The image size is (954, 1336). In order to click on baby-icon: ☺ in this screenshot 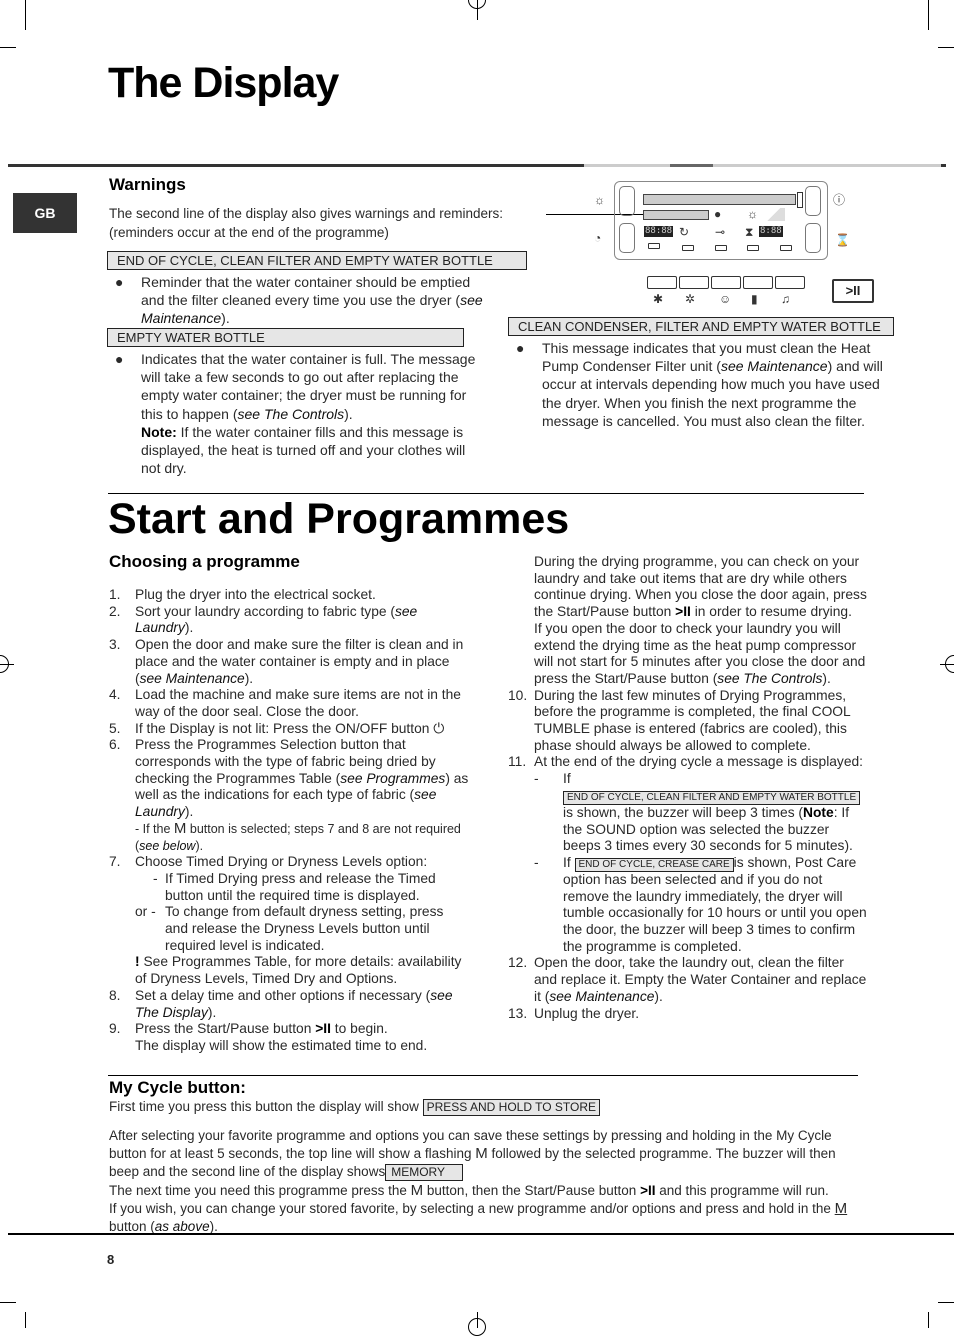, I will do `click(725, 299)`.